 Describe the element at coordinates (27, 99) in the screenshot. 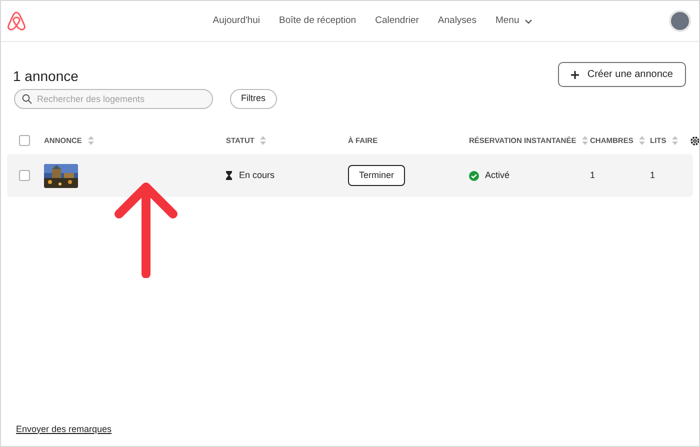

I see `search-icon` at that location.